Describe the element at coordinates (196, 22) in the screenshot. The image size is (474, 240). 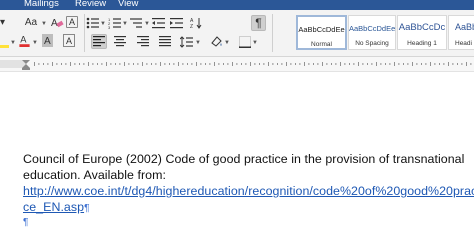
I see `sort-icon: A Z` at that location.